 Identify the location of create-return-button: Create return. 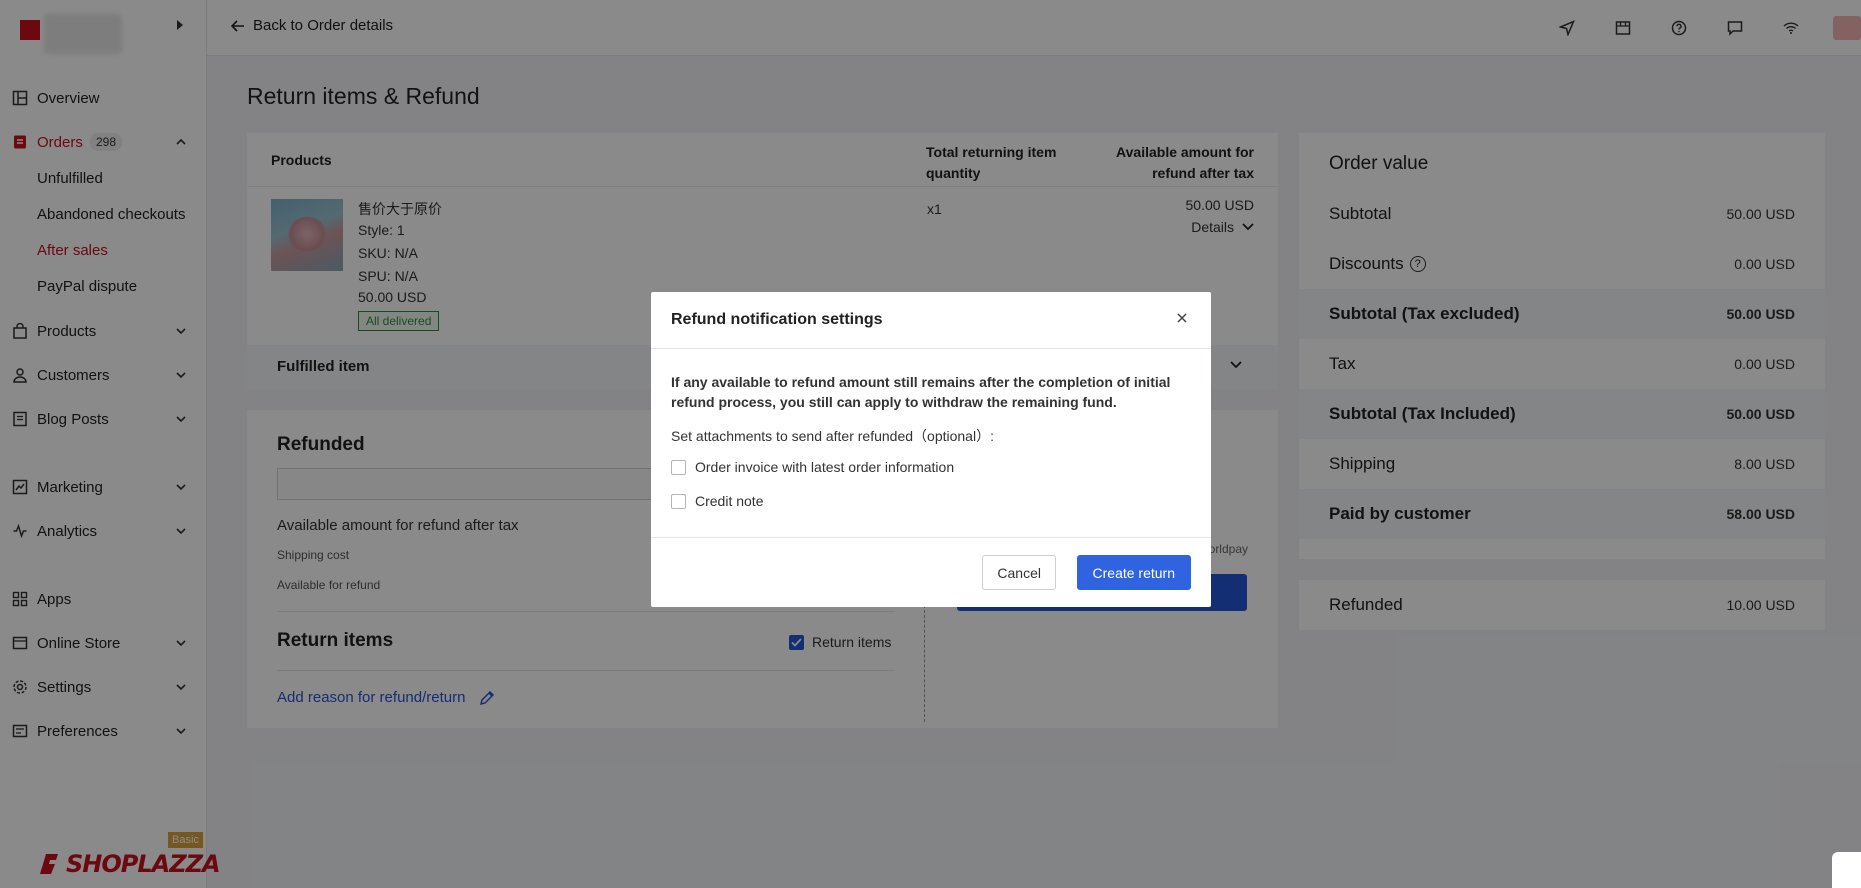
(1133, 572).